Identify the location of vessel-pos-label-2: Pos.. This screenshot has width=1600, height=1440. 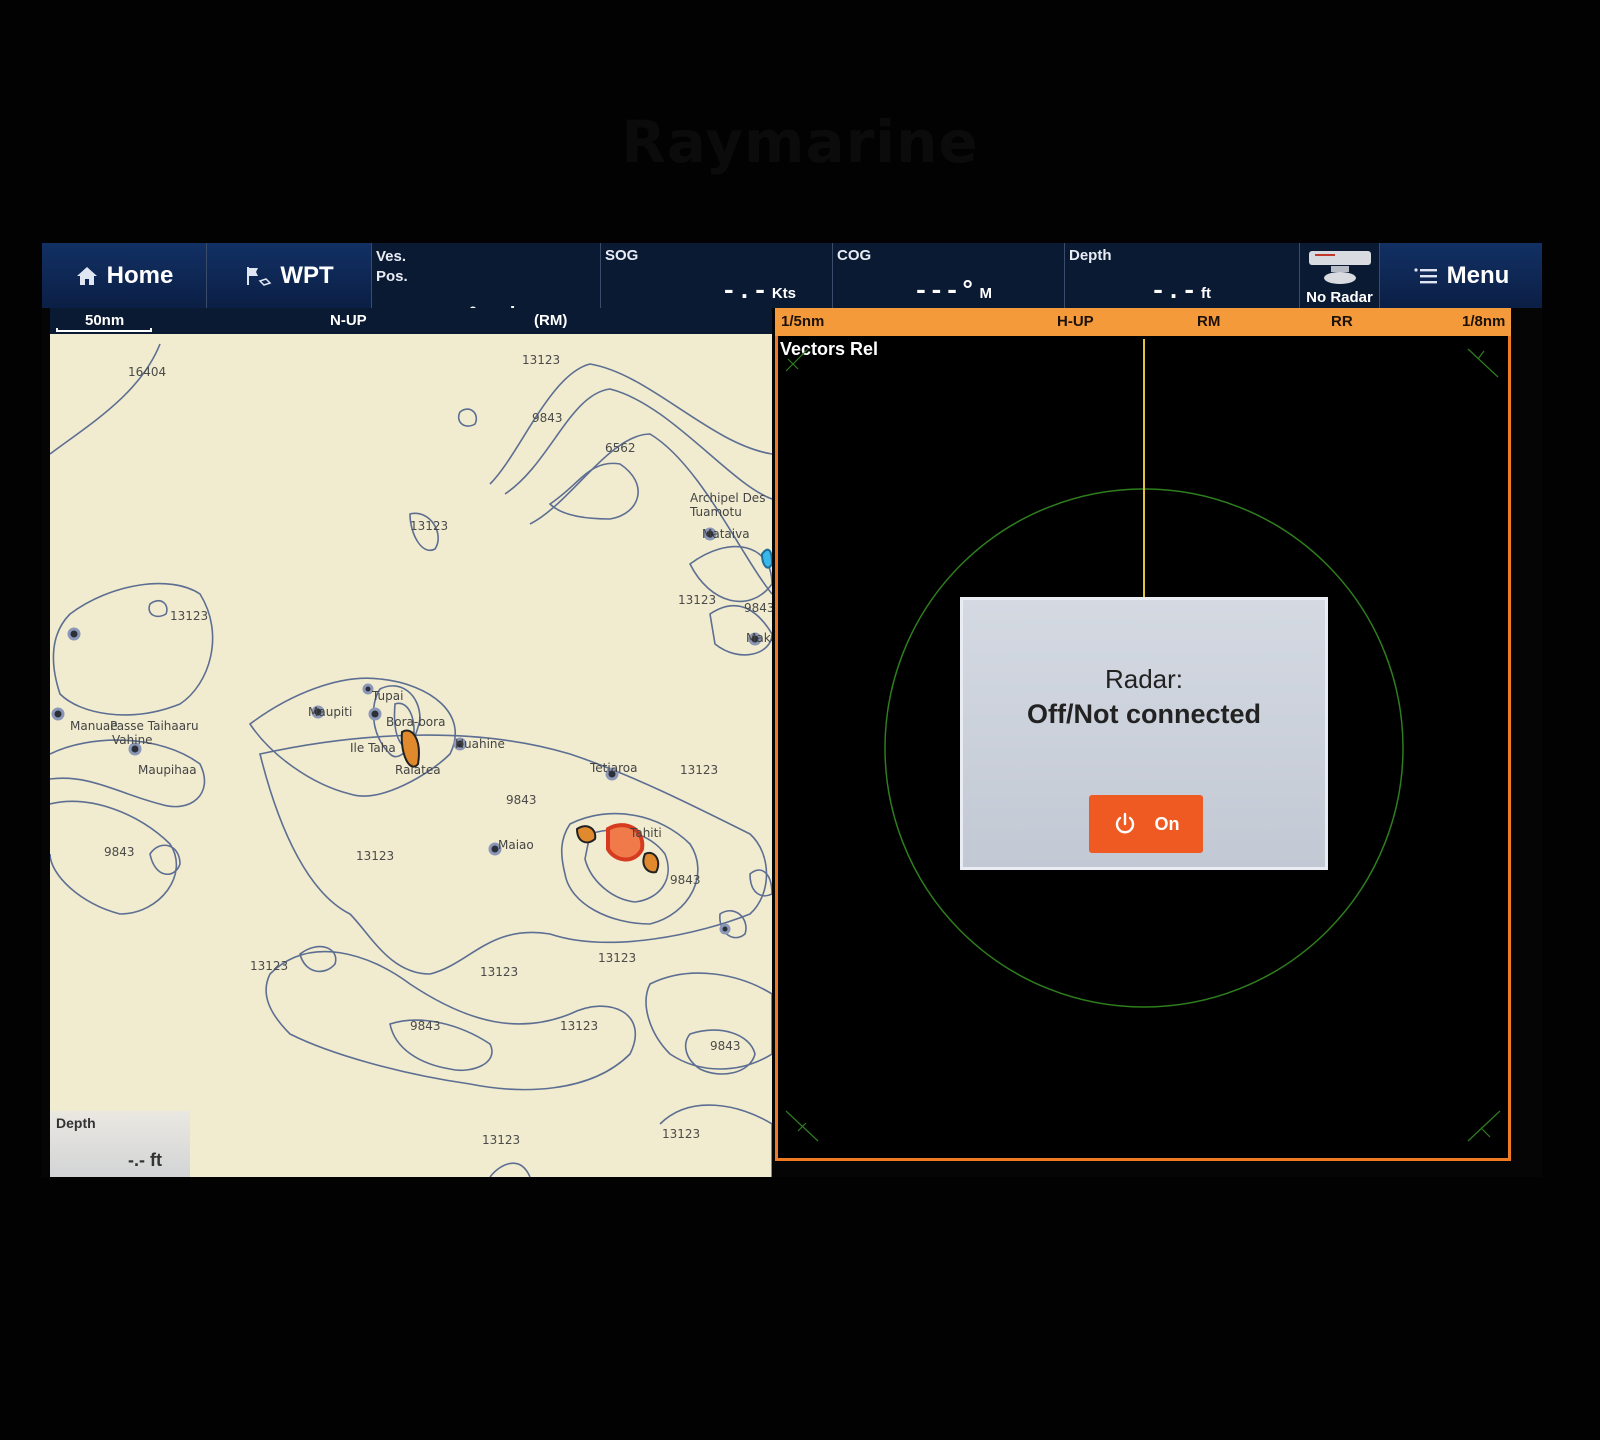
(392, 276).